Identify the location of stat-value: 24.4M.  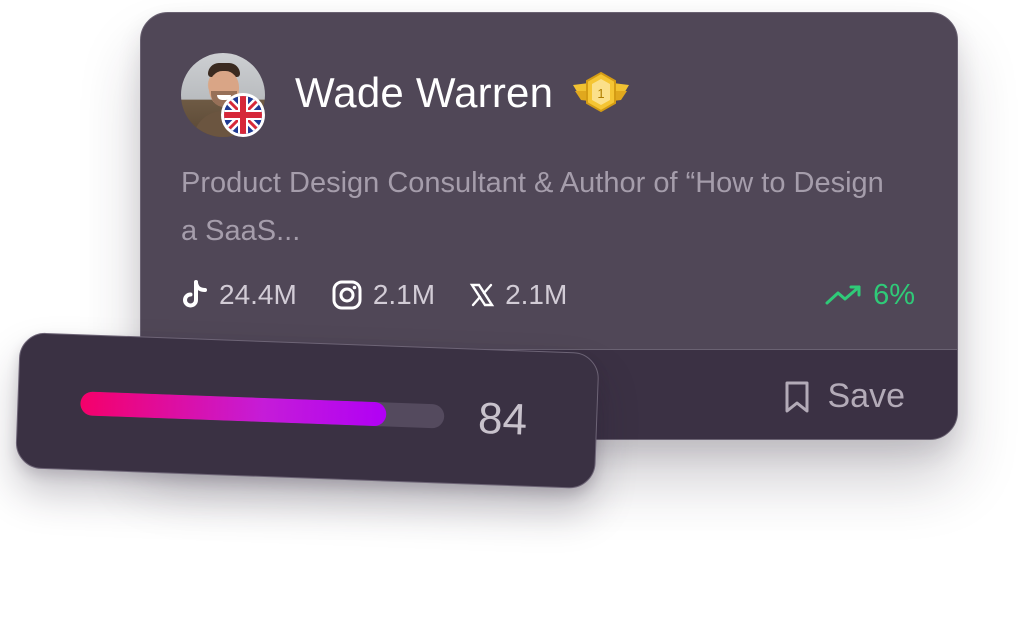
(258, 294).